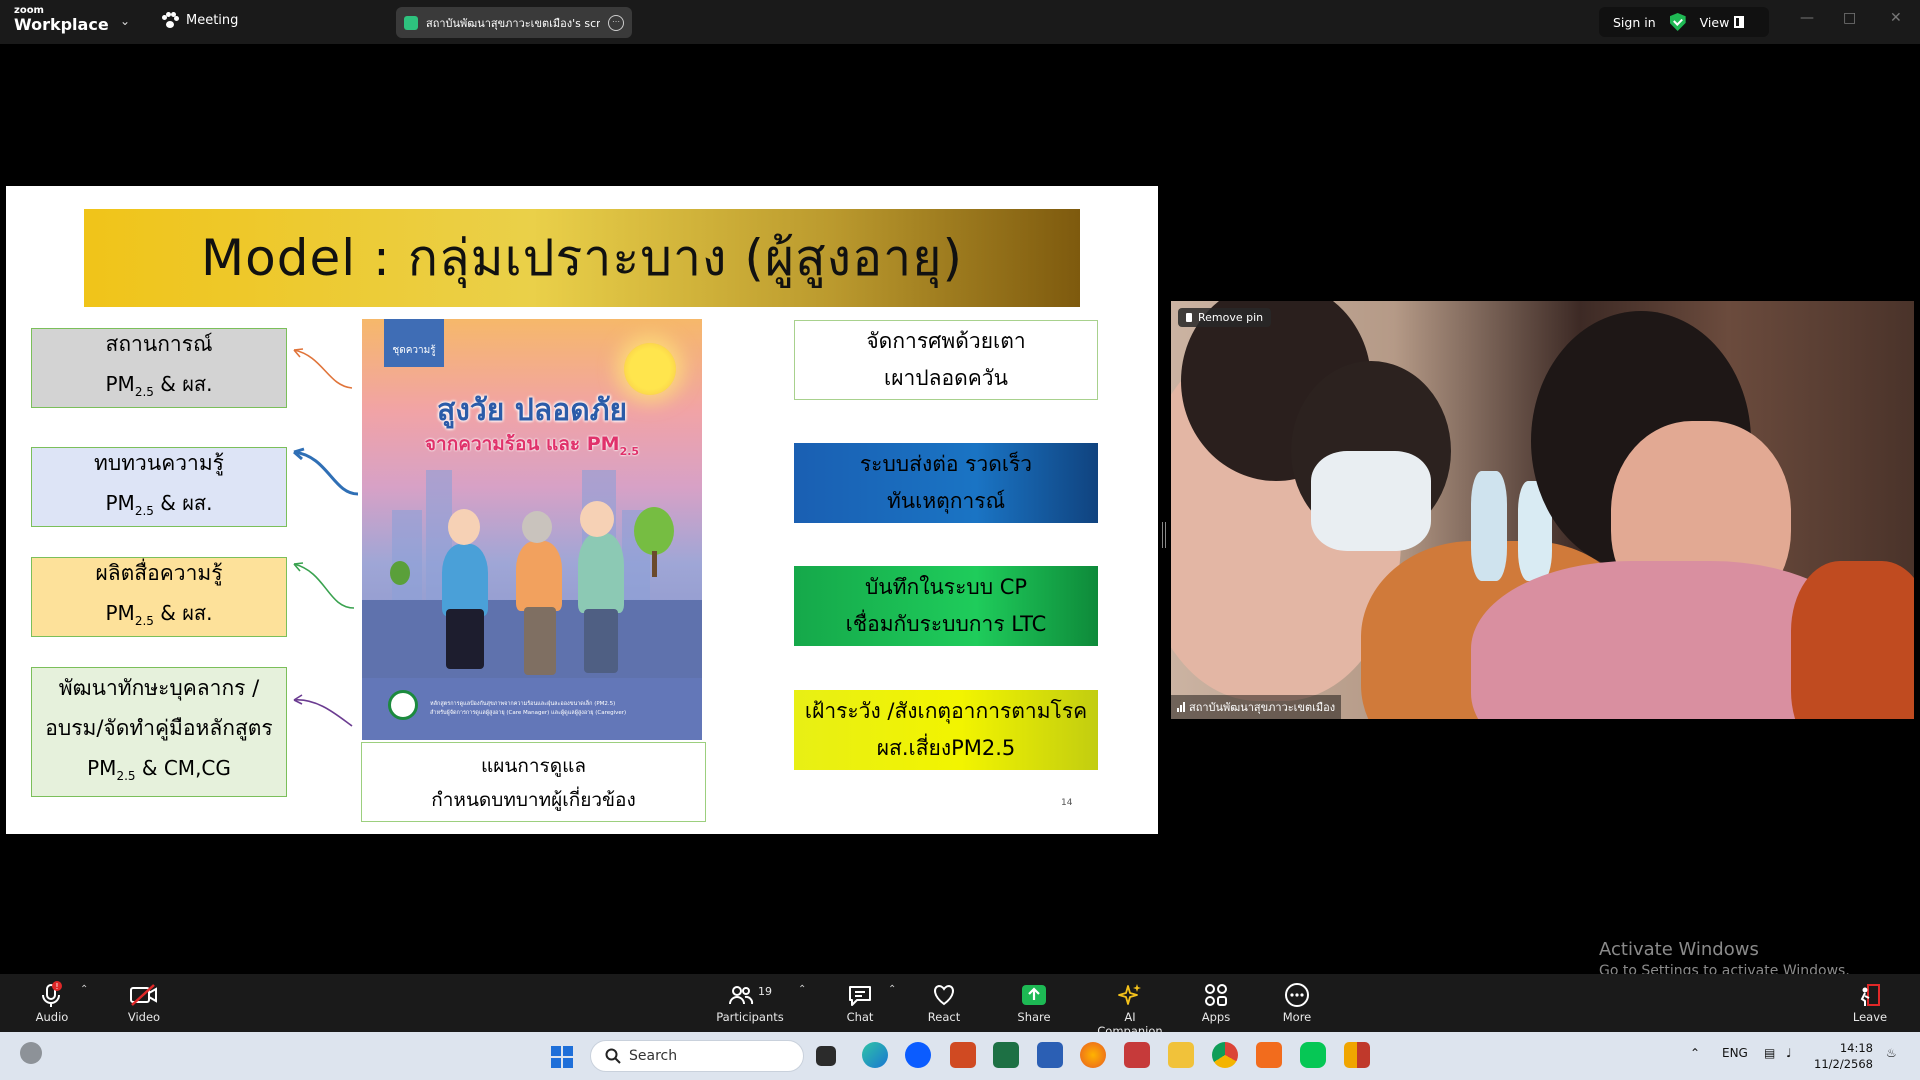 Image resolution: width=1920 pixels, height=1080 pixels. What do you see at coordinates (1769, 1053) in the screenshot?
I see `display-icon: ▤` at bounding box center [1769, 1053].